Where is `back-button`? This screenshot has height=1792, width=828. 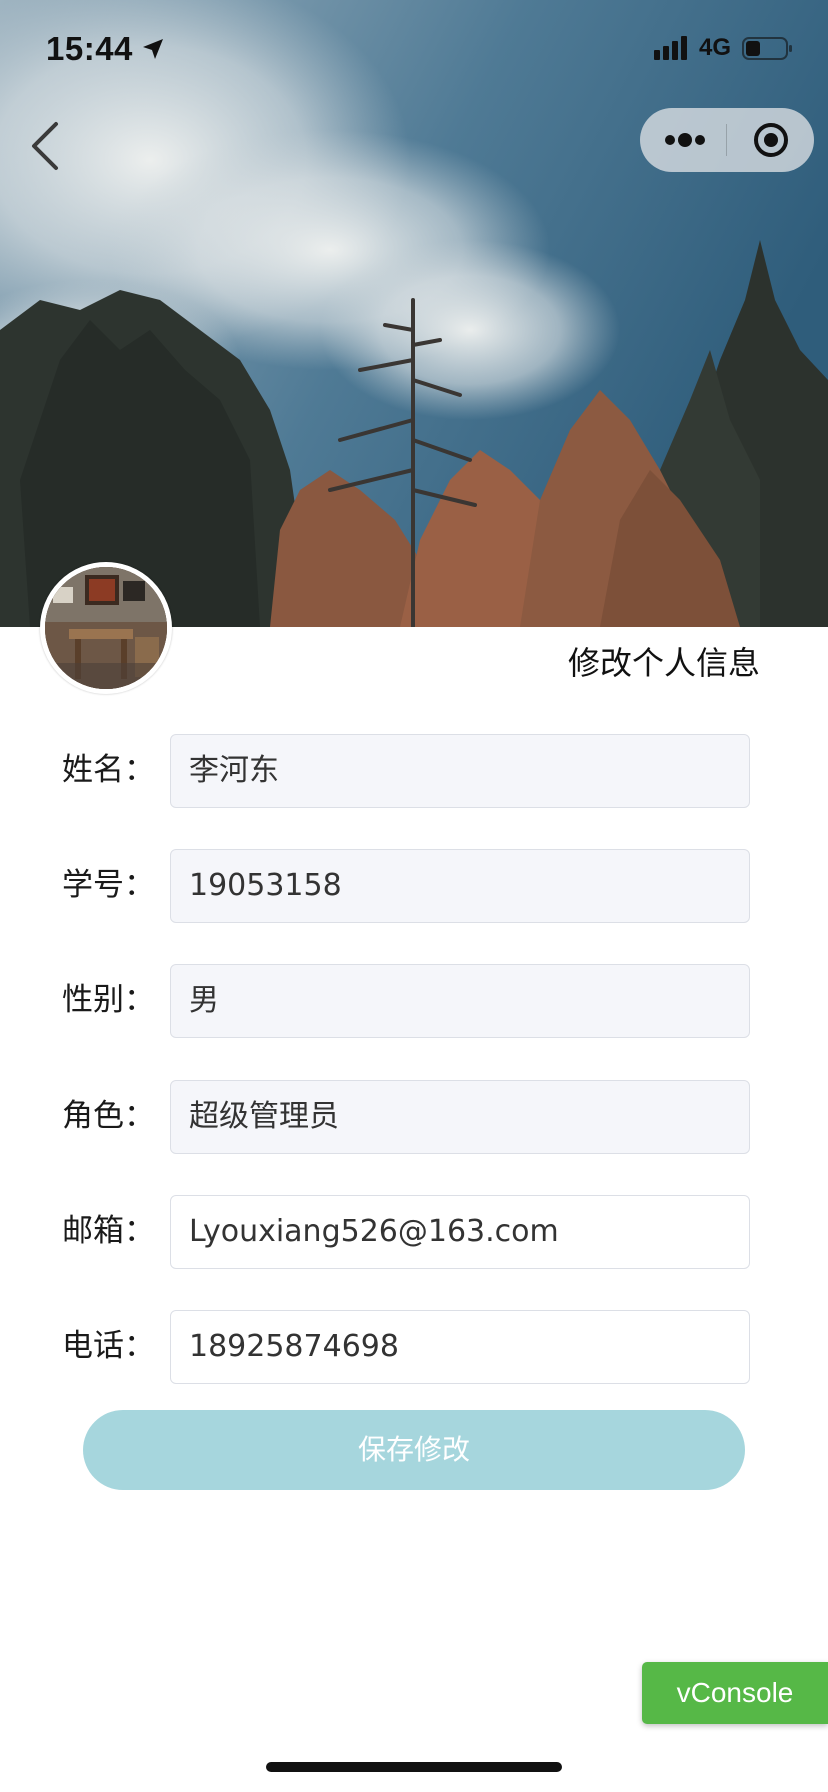 back-button is located at coordinates (47, 146).